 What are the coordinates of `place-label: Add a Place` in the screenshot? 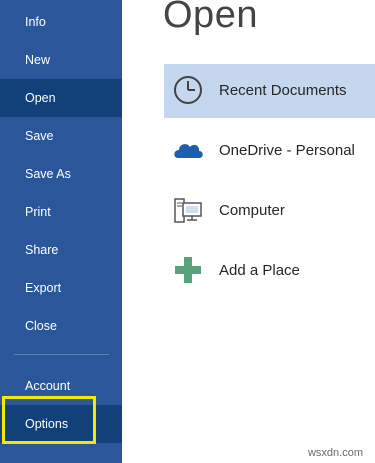 It's located at (259, 270).